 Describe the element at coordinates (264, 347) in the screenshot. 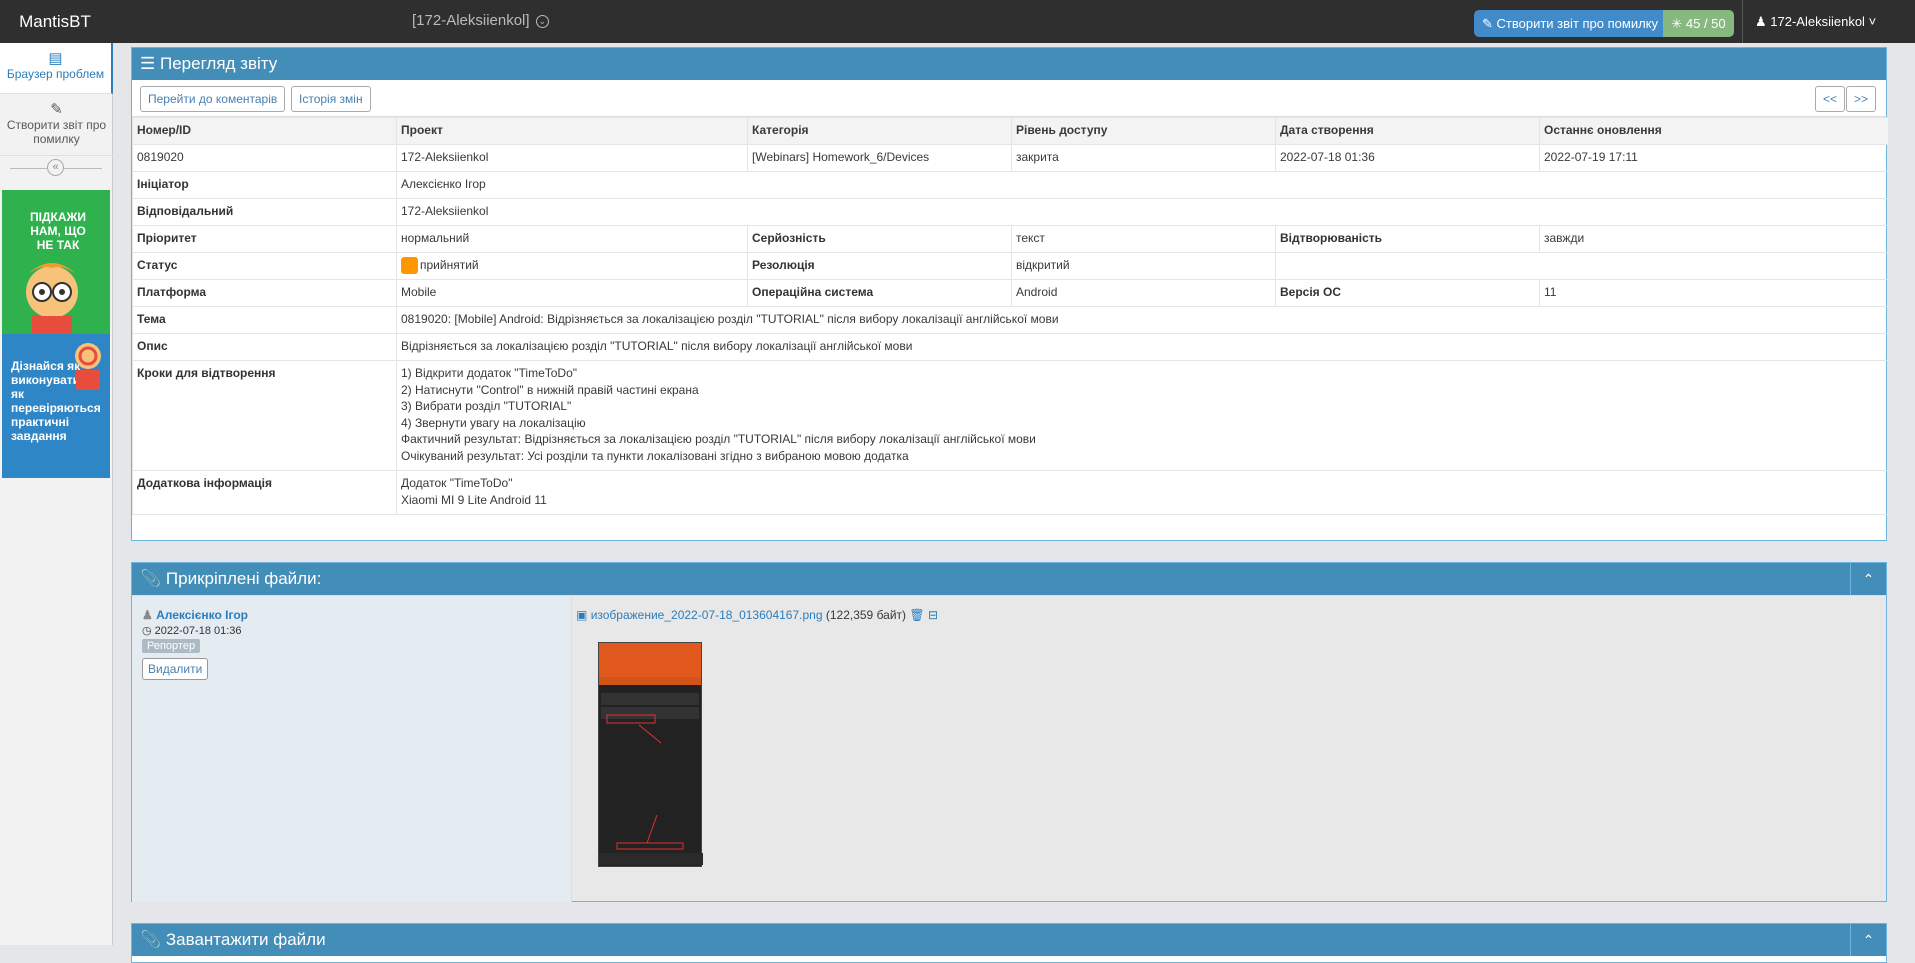

I see `field-label: Опис` at that location.